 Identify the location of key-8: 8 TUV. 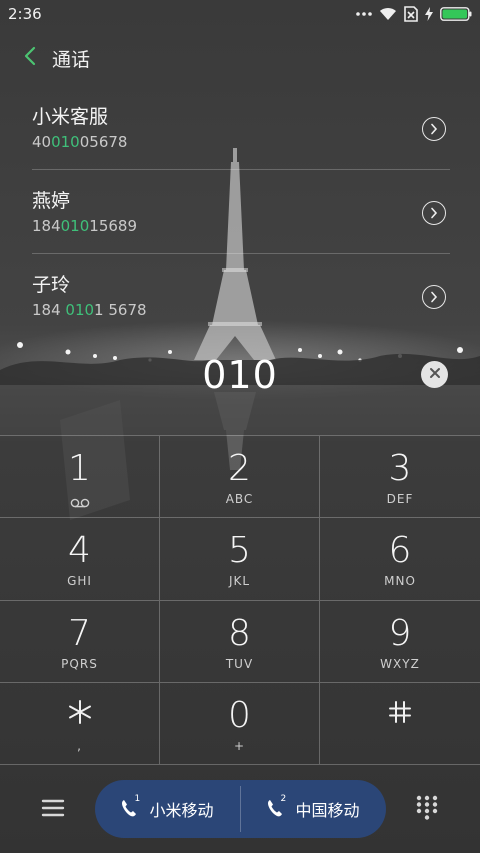
(240, 641).